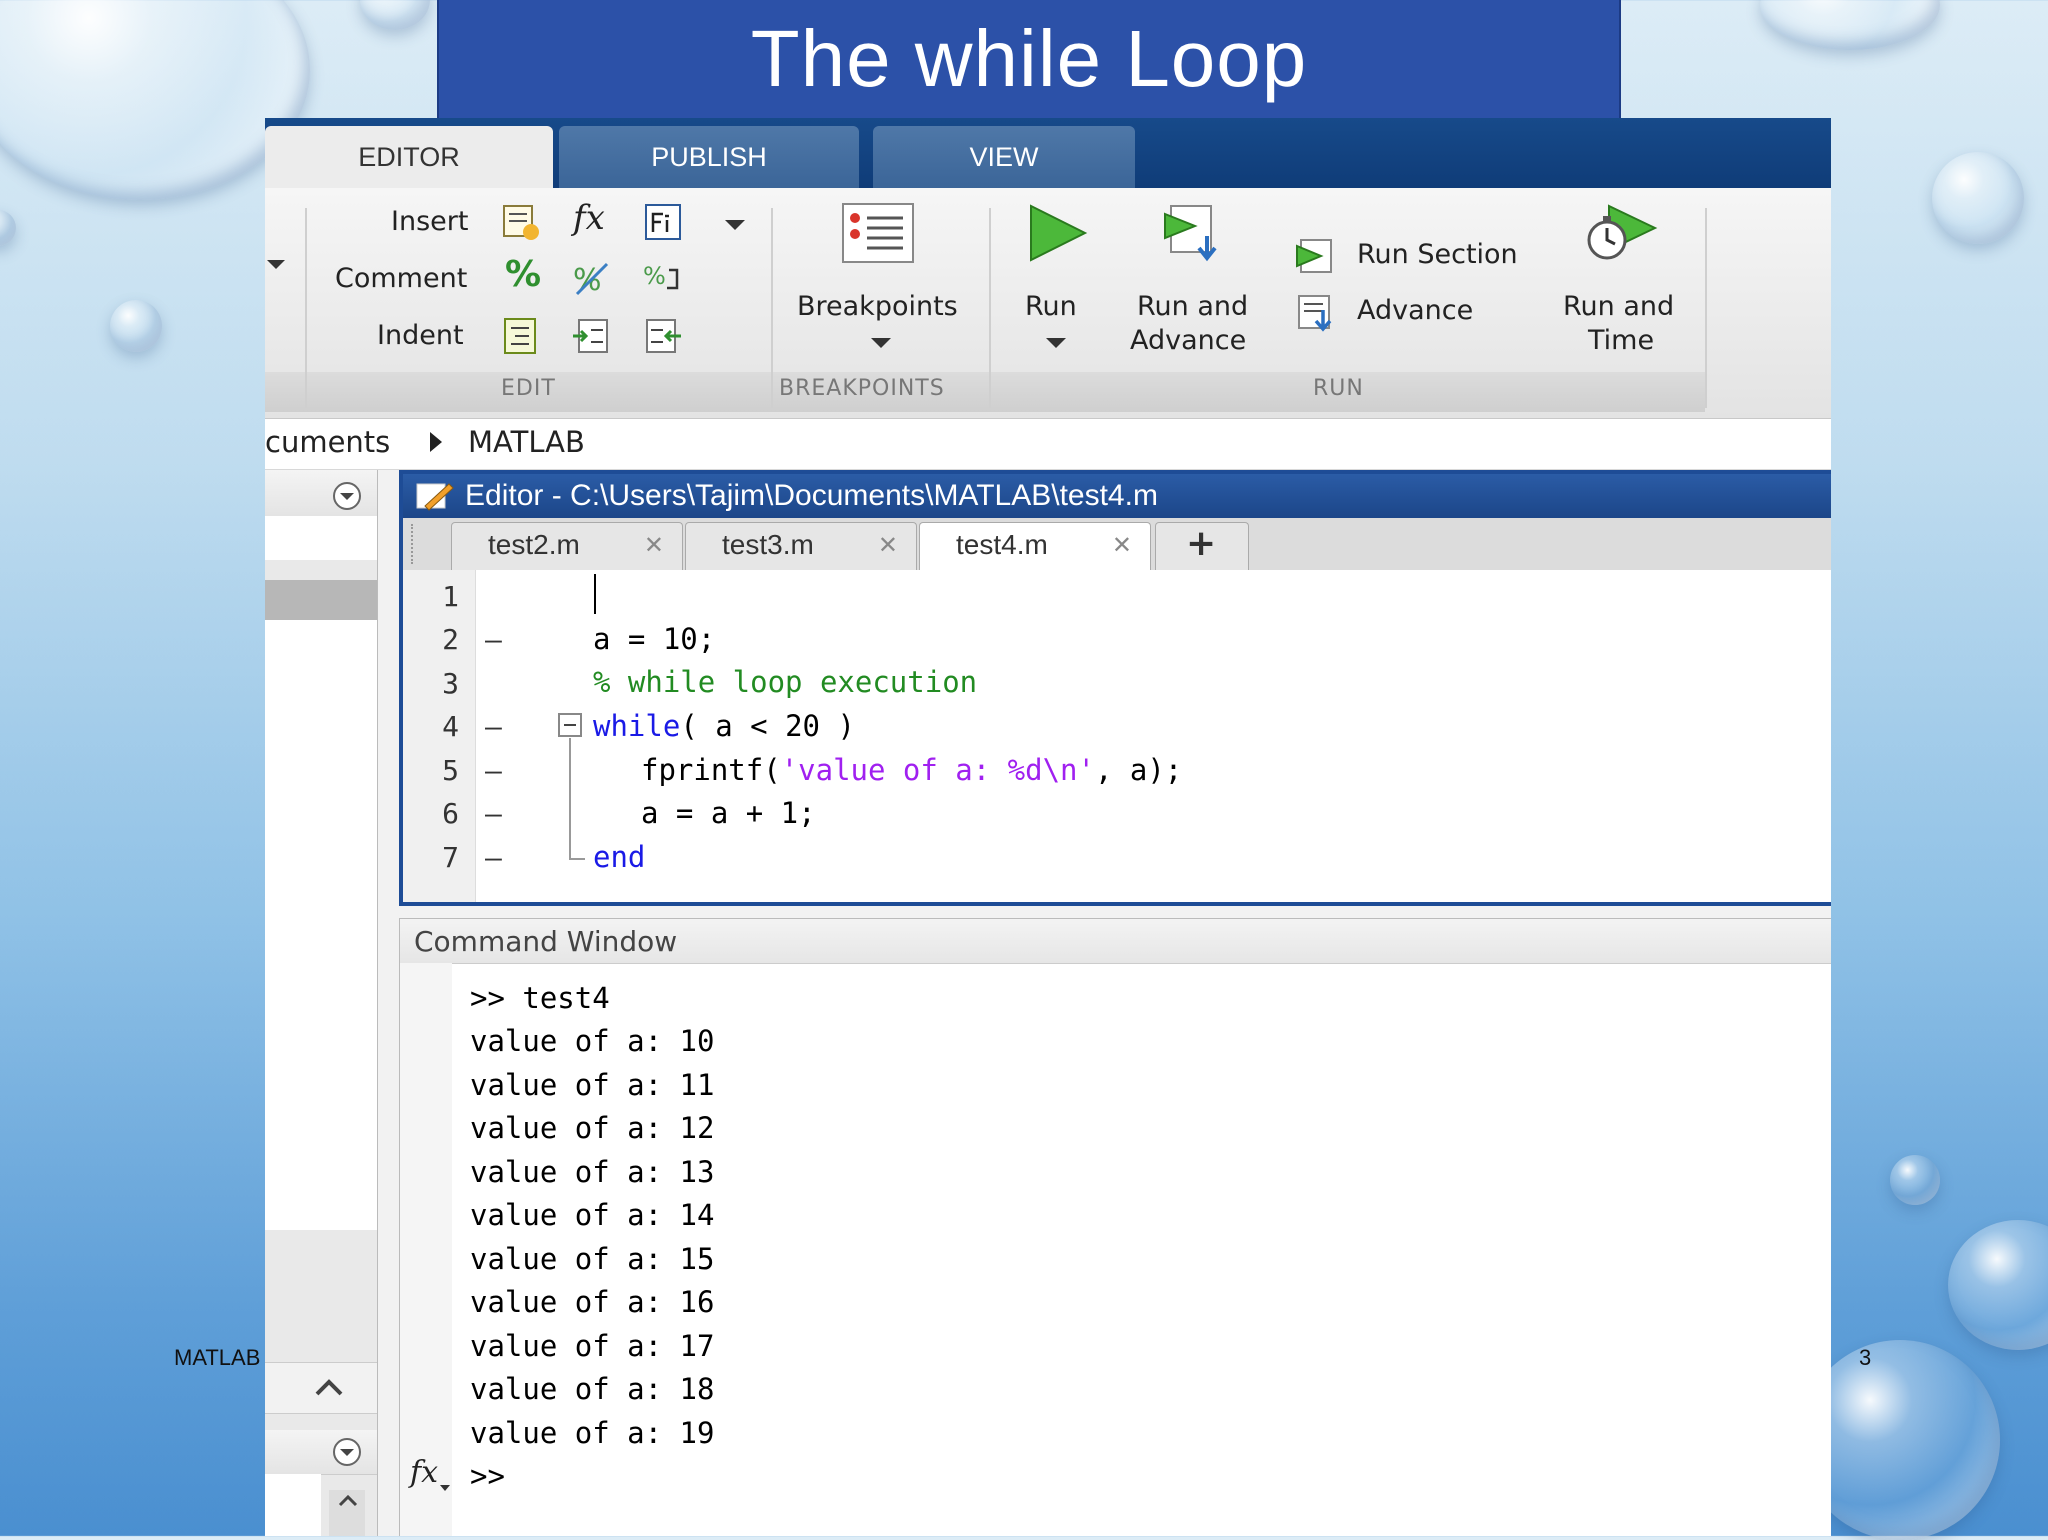 The image size is (2048, 1540). I want to click on run-and-time-icon, so click(1621, 233).